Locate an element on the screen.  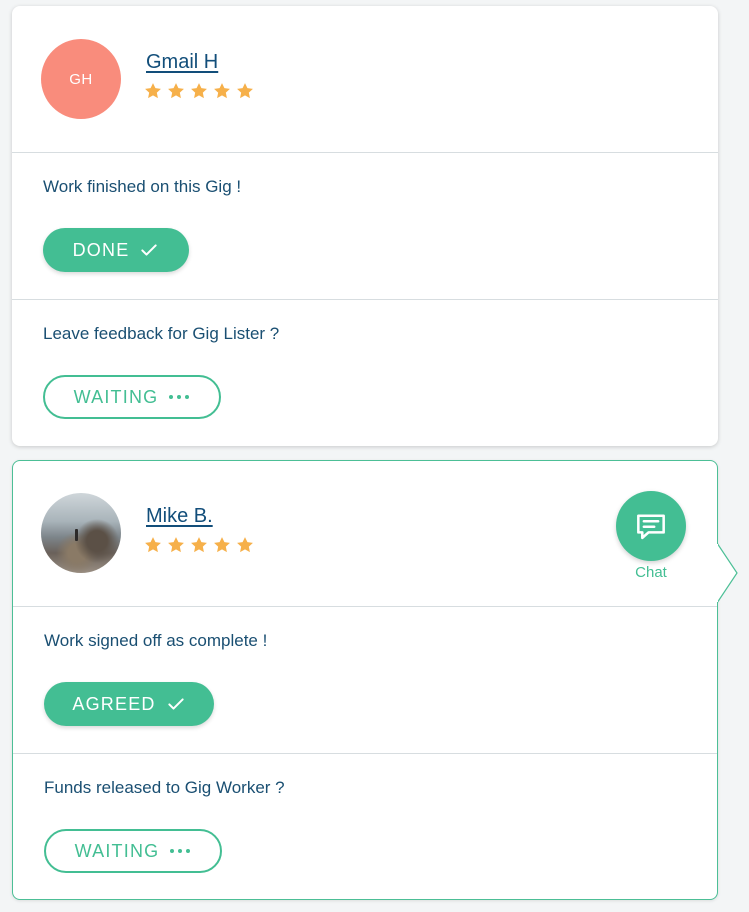
avatar is located at coordinates (81, 533).